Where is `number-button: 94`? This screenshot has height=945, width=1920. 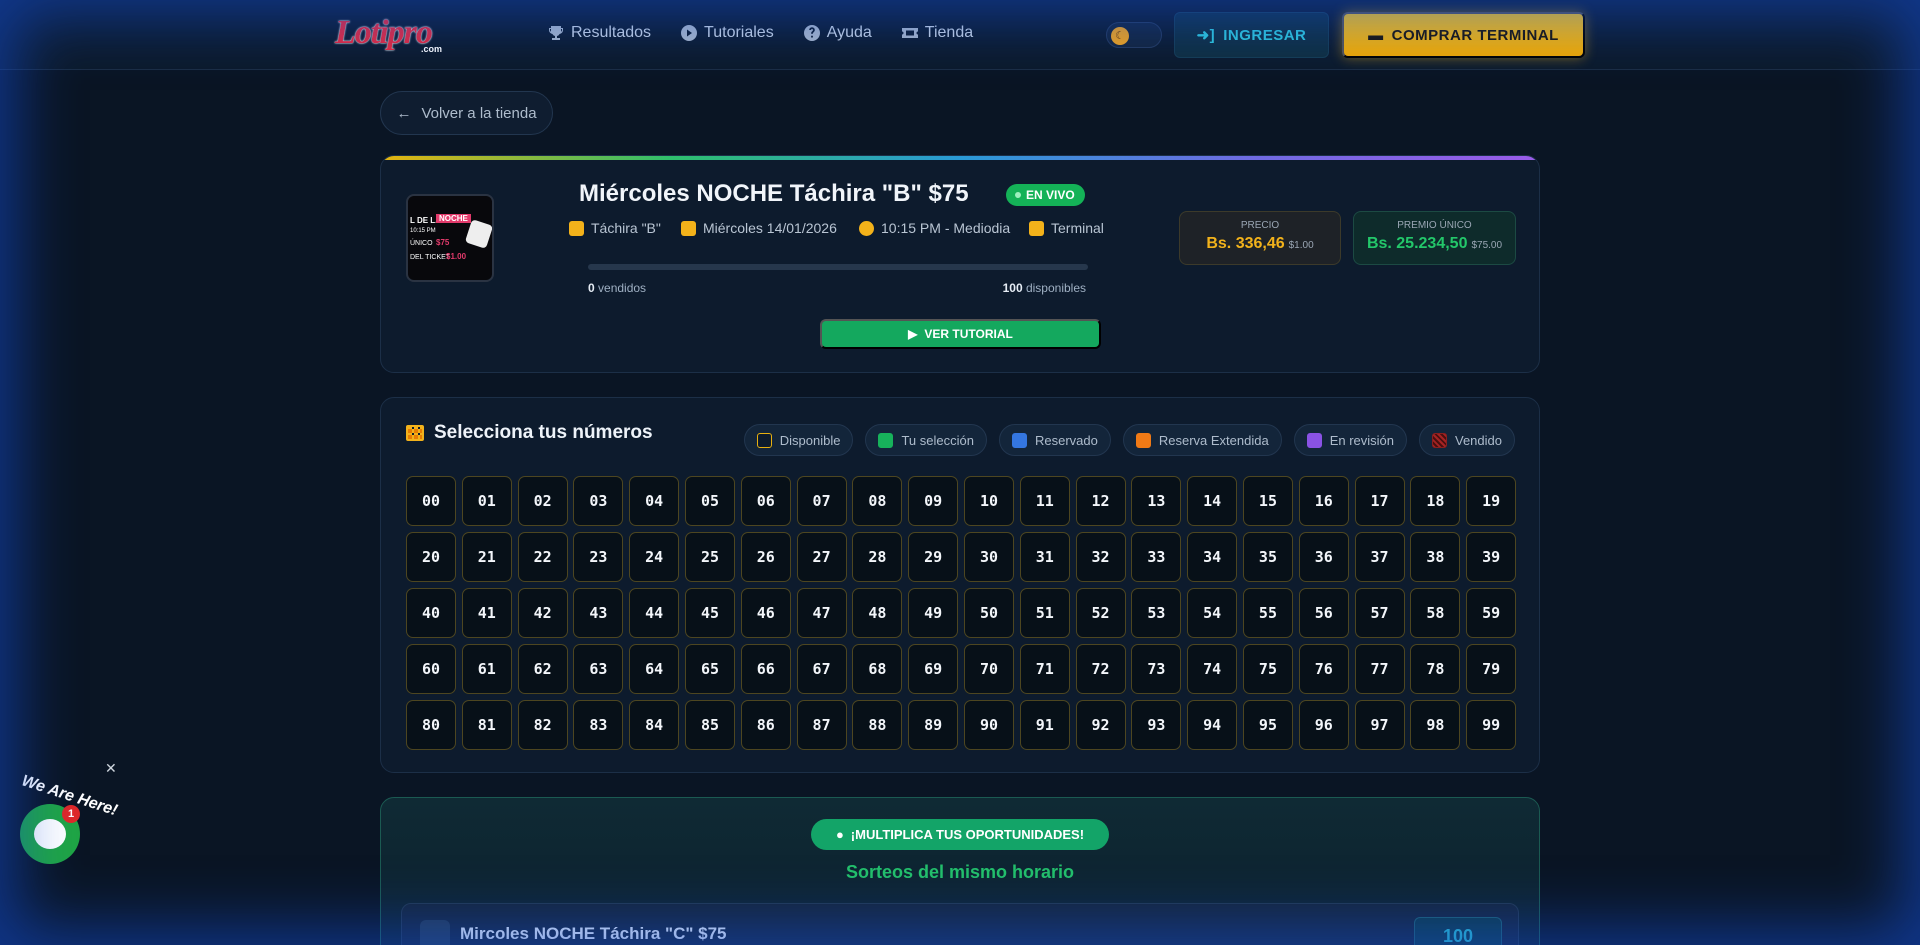 number-button: 94 is located at coordinates (1212, 725).